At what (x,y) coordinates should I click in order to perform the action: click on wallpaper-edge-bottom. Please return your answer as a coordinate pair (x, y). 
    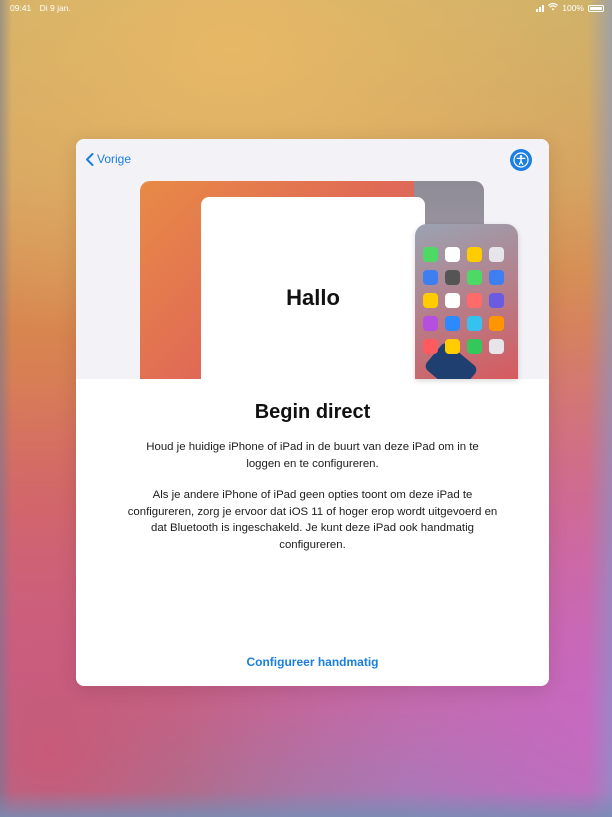
    Looking at the image, I should click on (306, 804).